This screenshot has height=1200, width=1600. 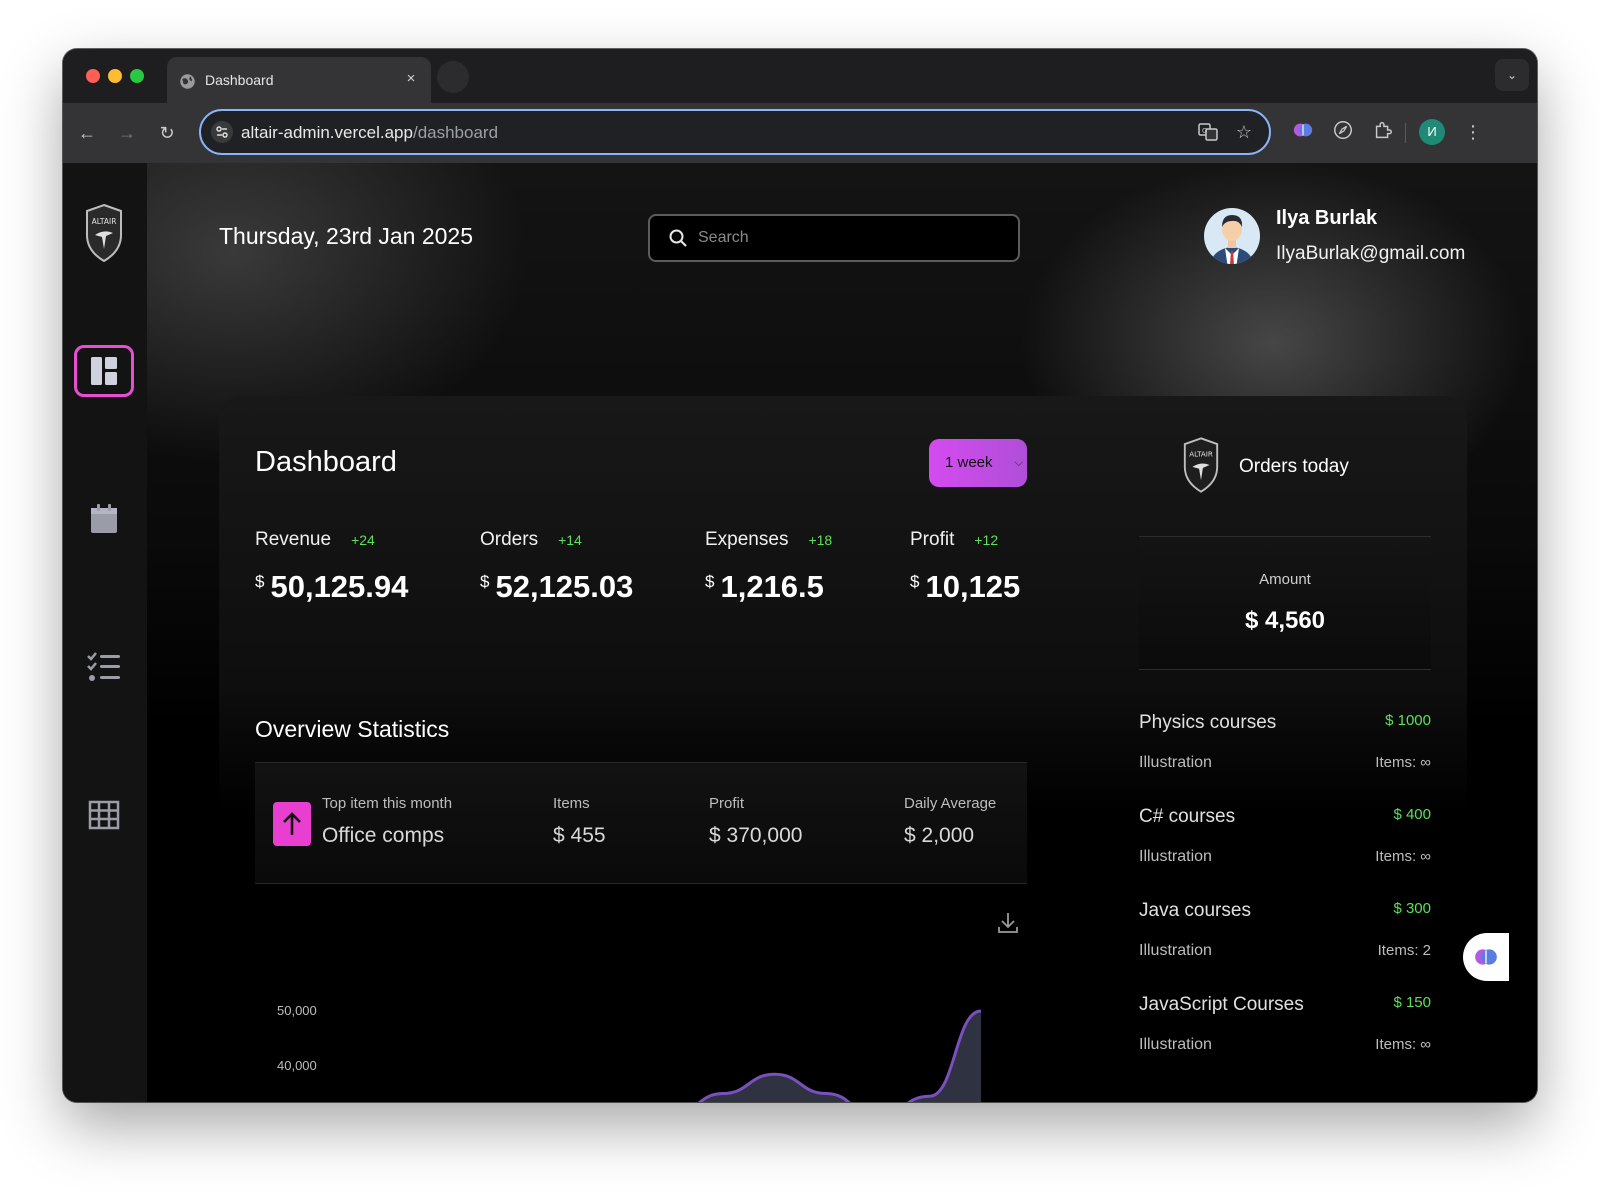 What do you see at coordinates (222, 132) in the screenshot?
I see `site-info-icon` at bounding box center [222, 132].